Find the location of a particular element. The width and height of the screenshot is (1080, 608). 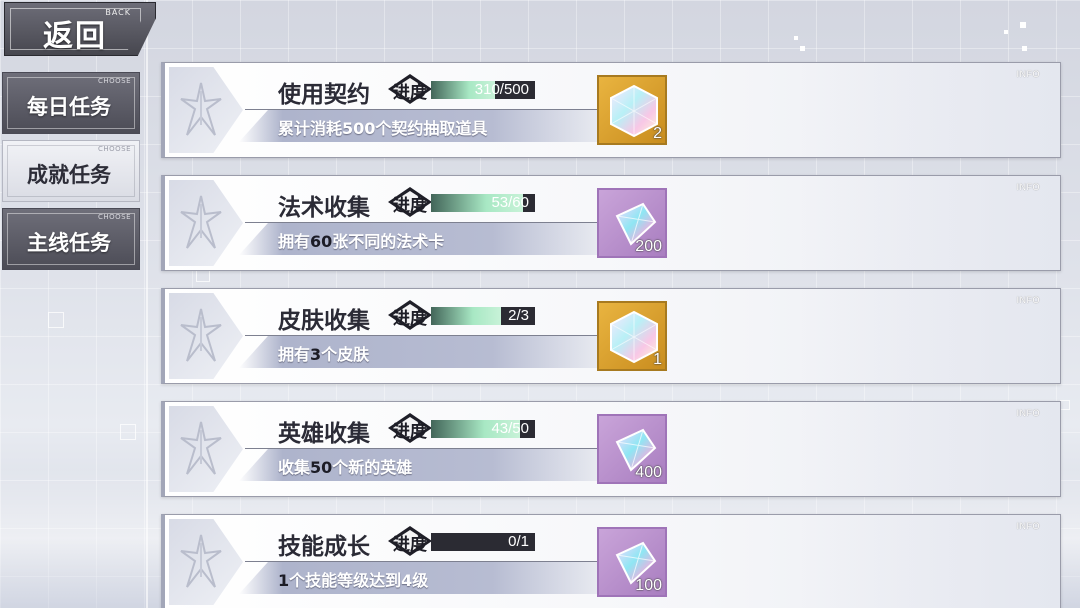

reward-item: 100 is located at coordinates (632, 562).